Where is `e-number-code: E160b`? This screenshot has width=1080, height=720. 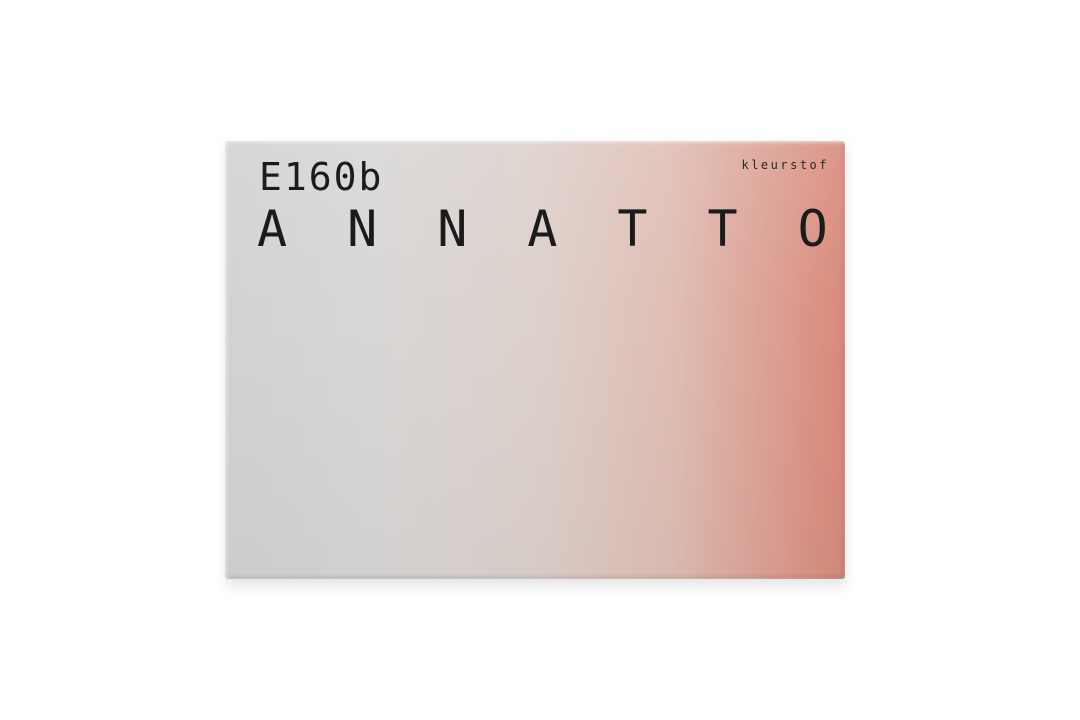
e-number-code: E160b is located at coordinates (321, 177).